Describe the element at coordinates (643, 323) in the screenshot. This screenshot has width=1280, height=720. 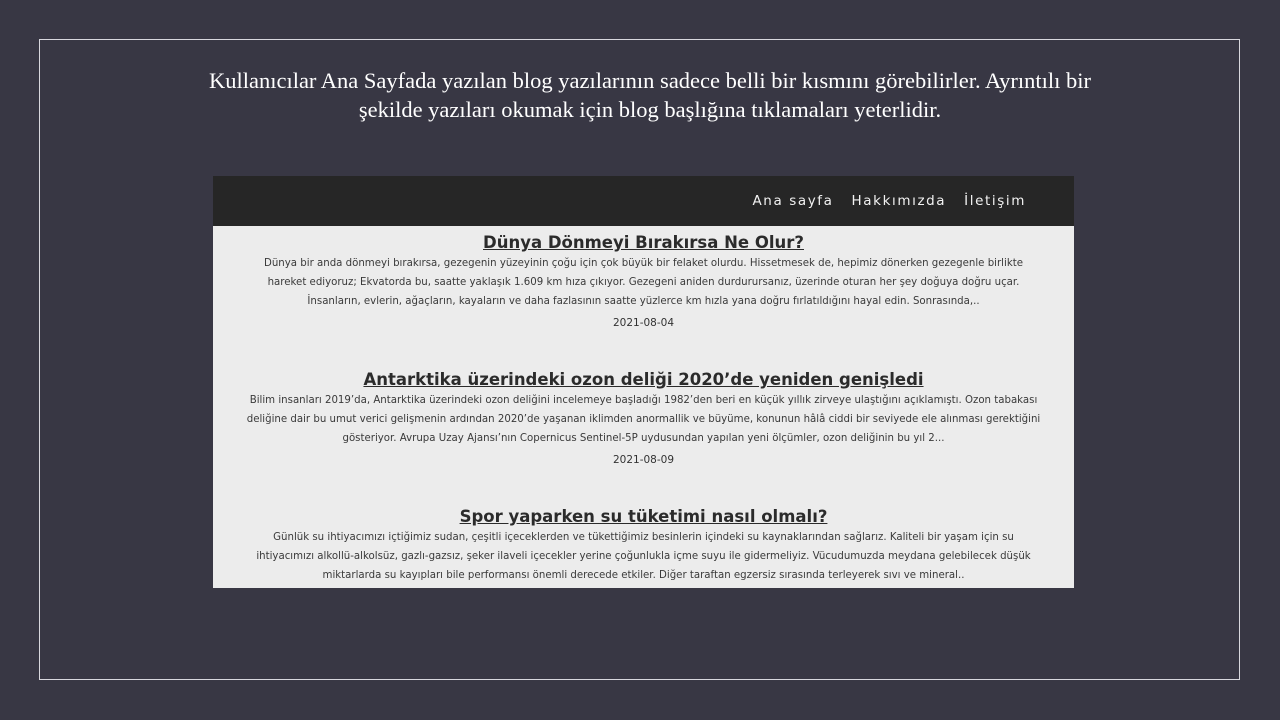
I see `post-date: 2021-08-04` at that location.